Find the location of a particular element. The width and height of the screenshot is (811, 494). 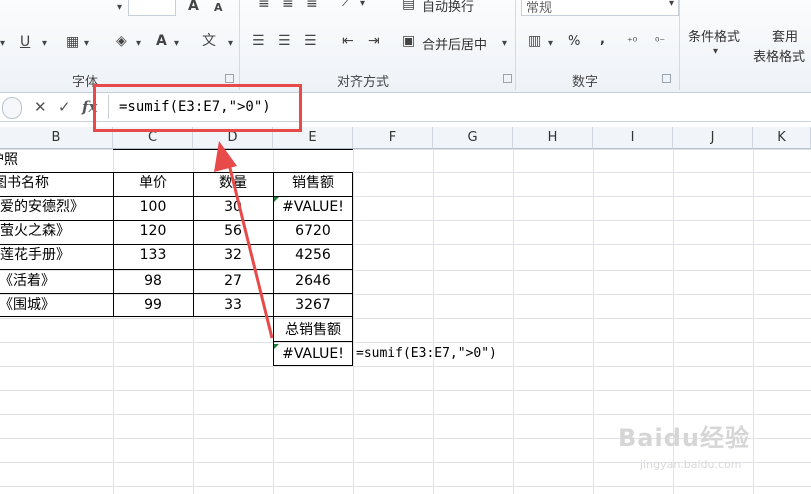

baidu-watermark-logo: Baidu经验 is located at coordinates (684, 438).